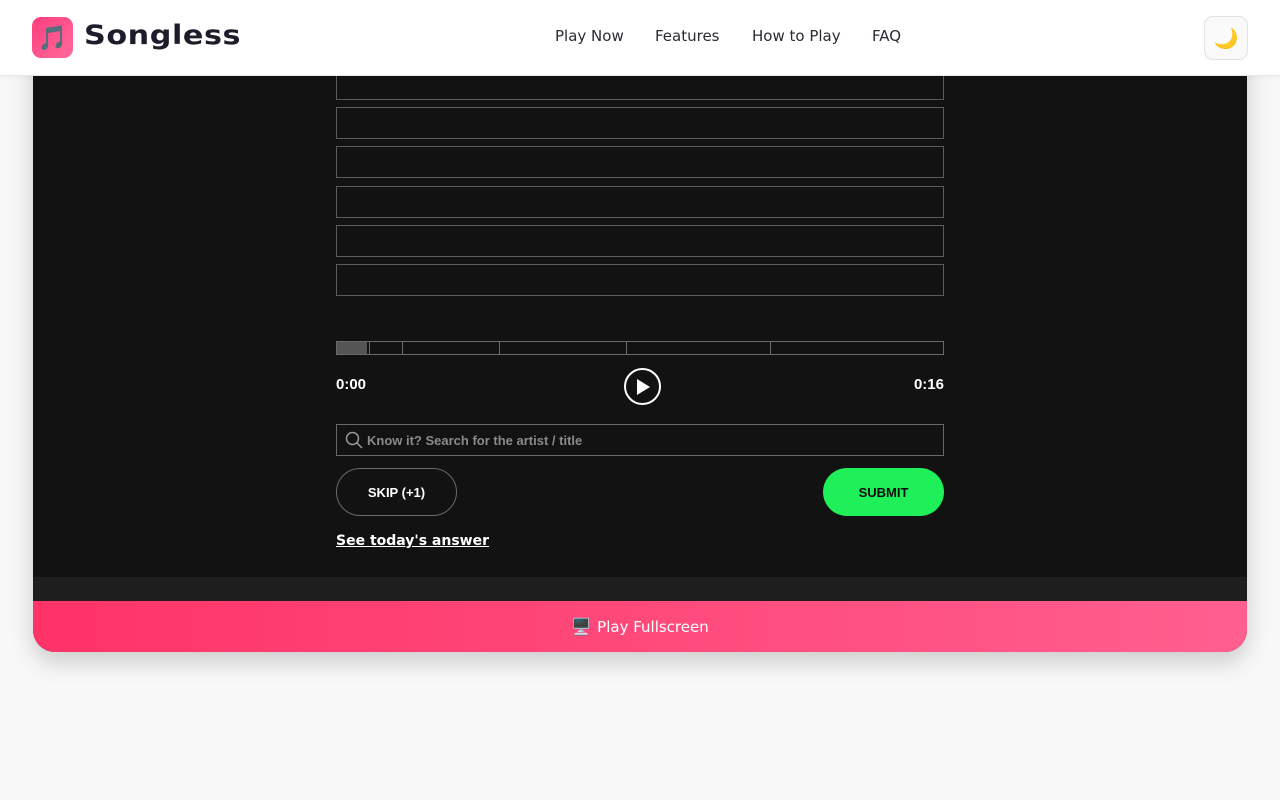  I want to click on theme-toggle-button: 🌙, so click(1226, 38).